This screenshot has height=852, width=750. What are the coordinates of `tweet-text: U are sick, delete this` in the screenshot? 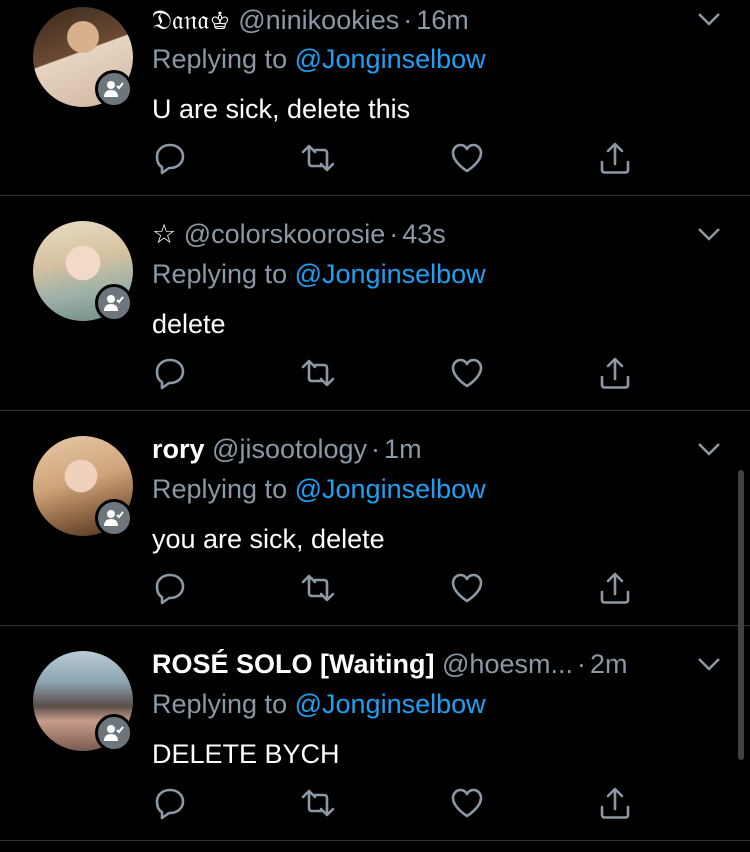 It's located at (281, 109).